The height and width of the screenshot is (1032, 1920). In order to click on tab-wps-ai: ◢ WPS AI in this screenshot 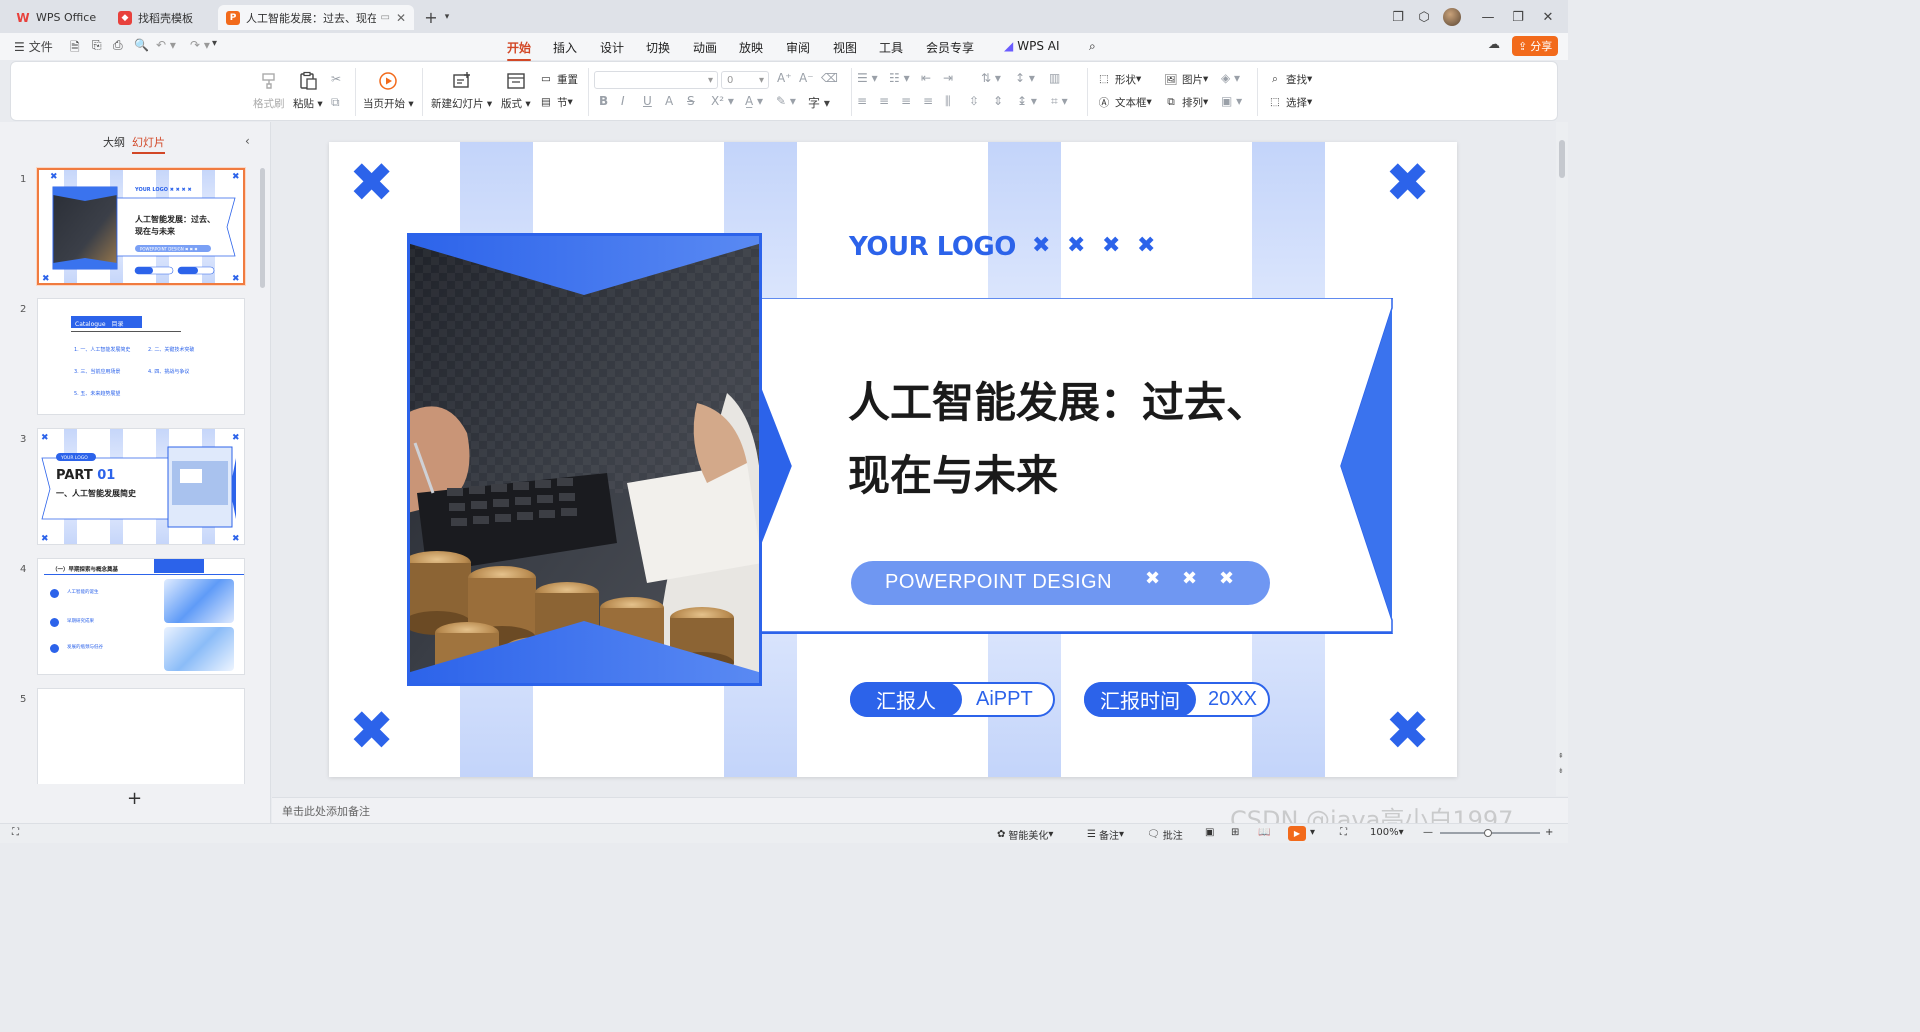, I will do `click(1032, 46)`.